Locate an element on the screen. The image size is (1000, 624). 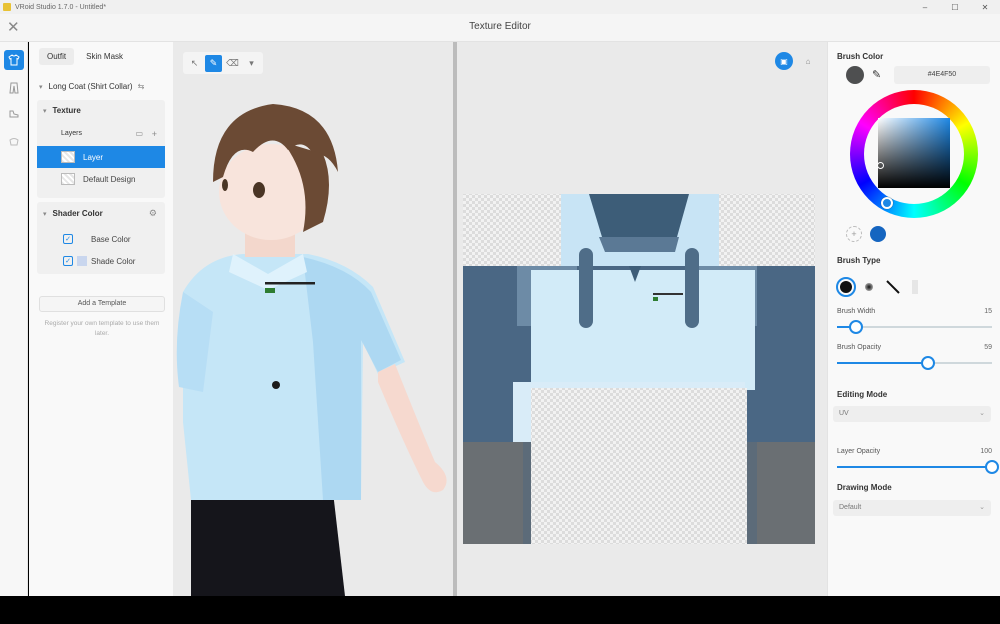
color-picker-handle is located at coordinates (880, 165).